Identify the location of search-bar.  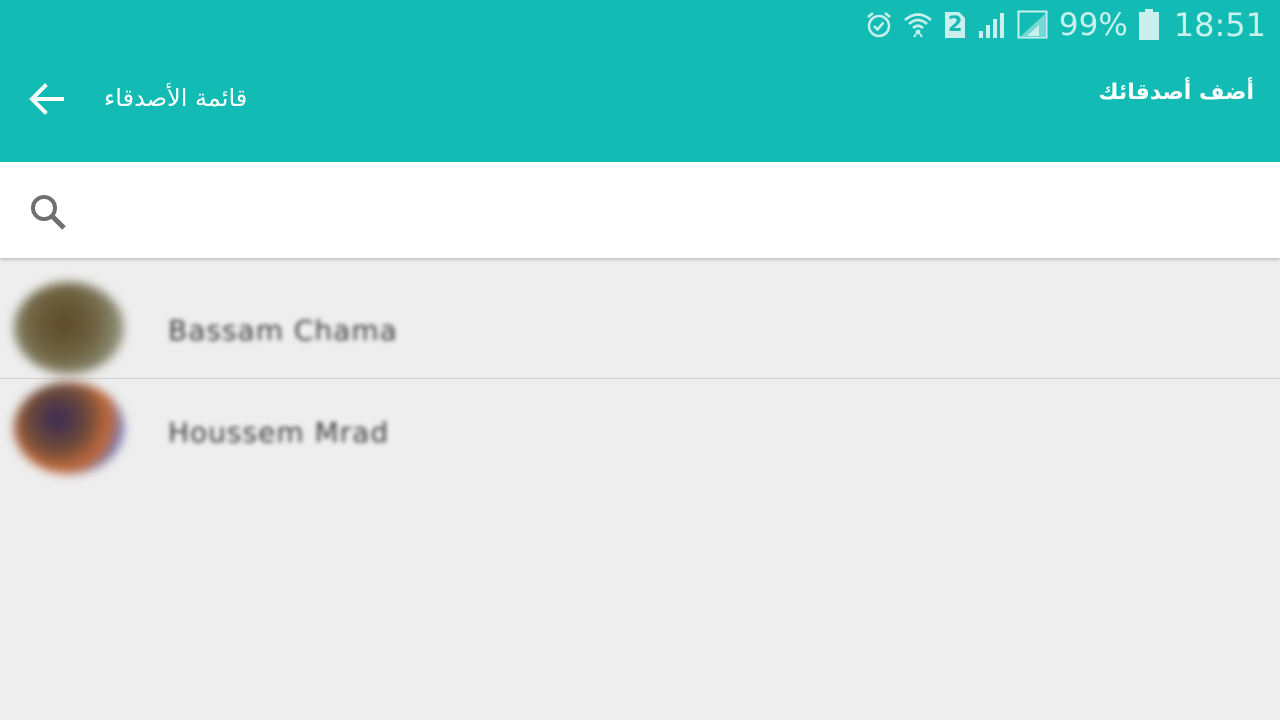
(640, 210).